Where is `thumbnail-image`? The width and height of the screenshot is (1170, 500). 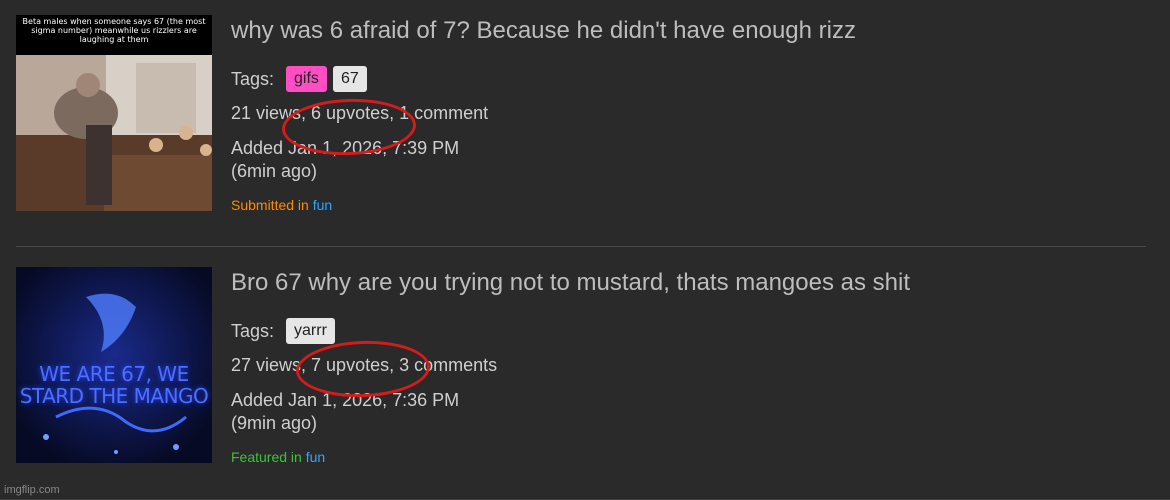 thumbnail-image is located at coordinates (114, 113).